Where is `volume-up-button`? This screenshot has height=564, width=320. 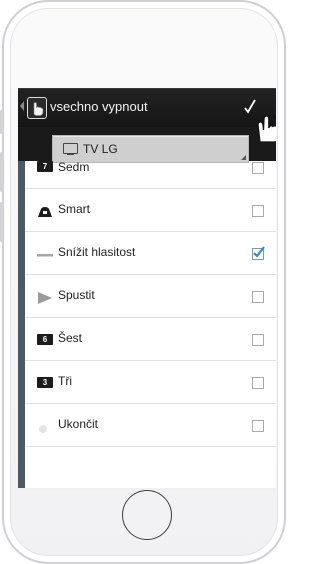
volume-up-button is located at coordinates (1, 172).